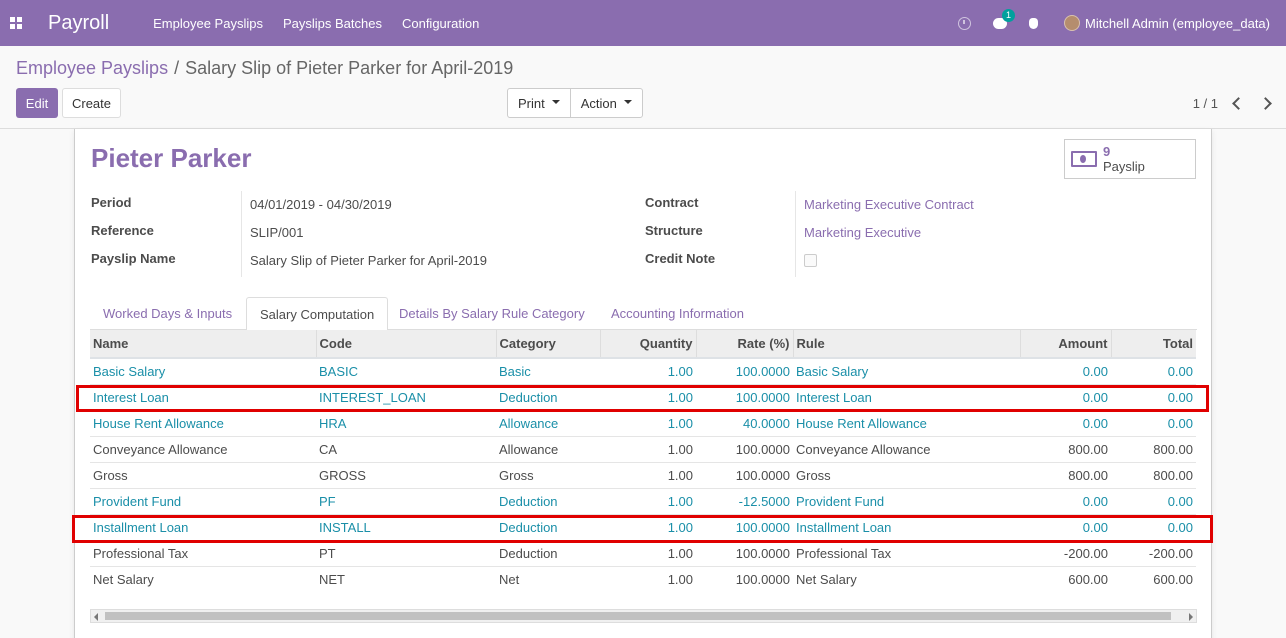 The height and width of the screenshot is (638, 1286). Describe the element at coordinates (1066, 344) in the screenshot. I see `col-amount: Amount` at that location.